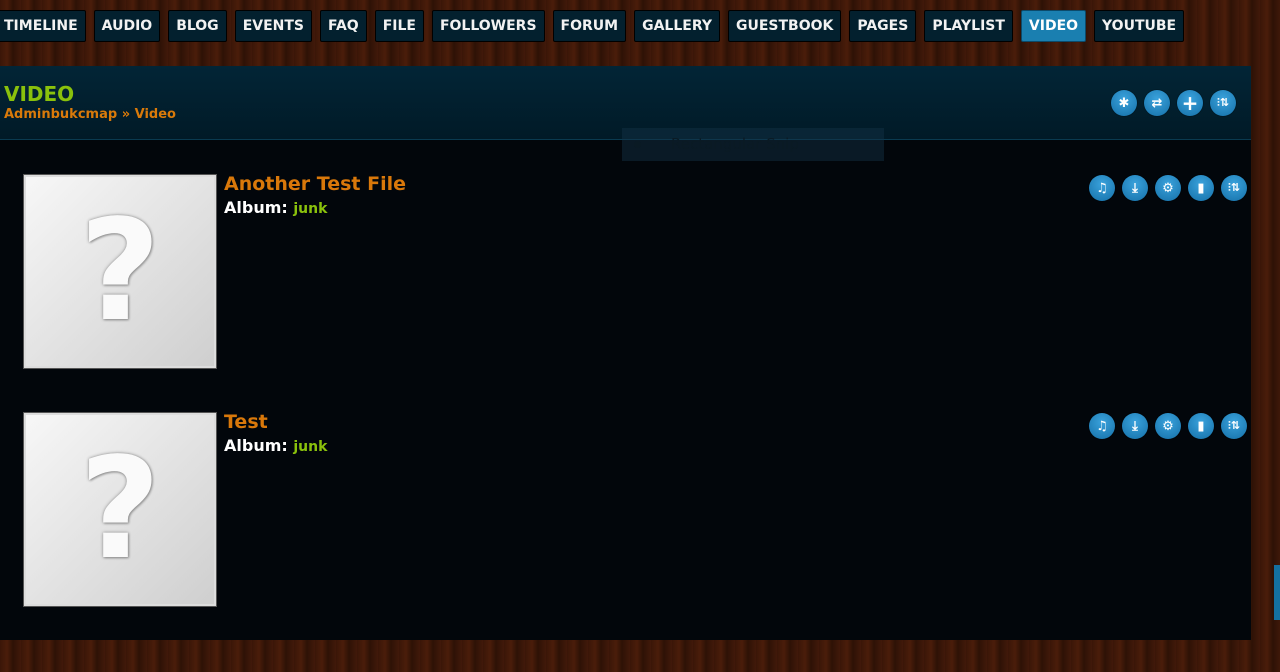 The image size is (1280, 672). I want to click on plus-icon: +, so click(1190, 103).